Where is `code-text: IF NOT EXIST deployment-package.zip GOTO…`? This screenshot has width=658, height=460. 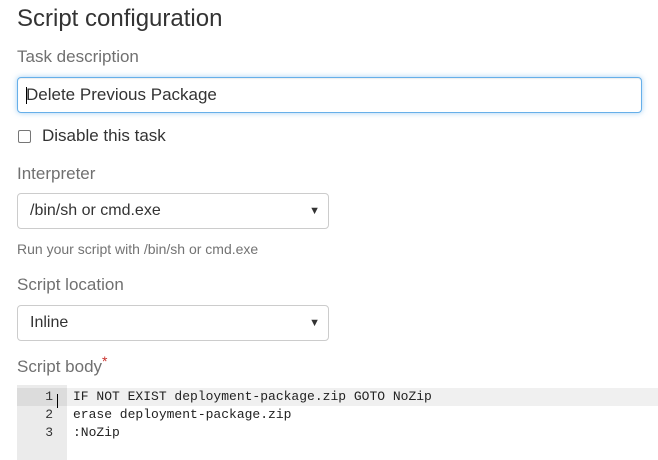 code-text: IF NOT EXIST deployment-package.zip GOTO… is located at coordinates (252, 397).